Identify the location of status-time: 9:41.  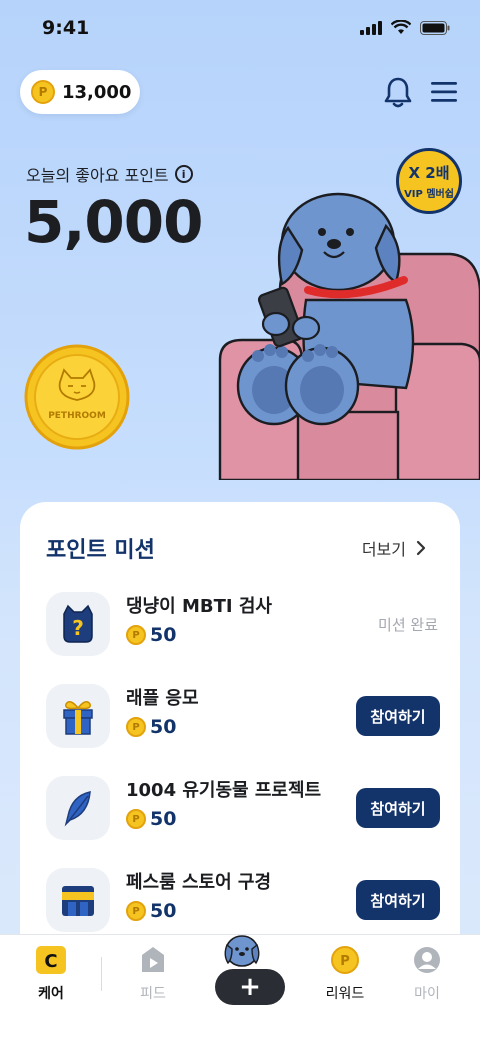
(66, 28).